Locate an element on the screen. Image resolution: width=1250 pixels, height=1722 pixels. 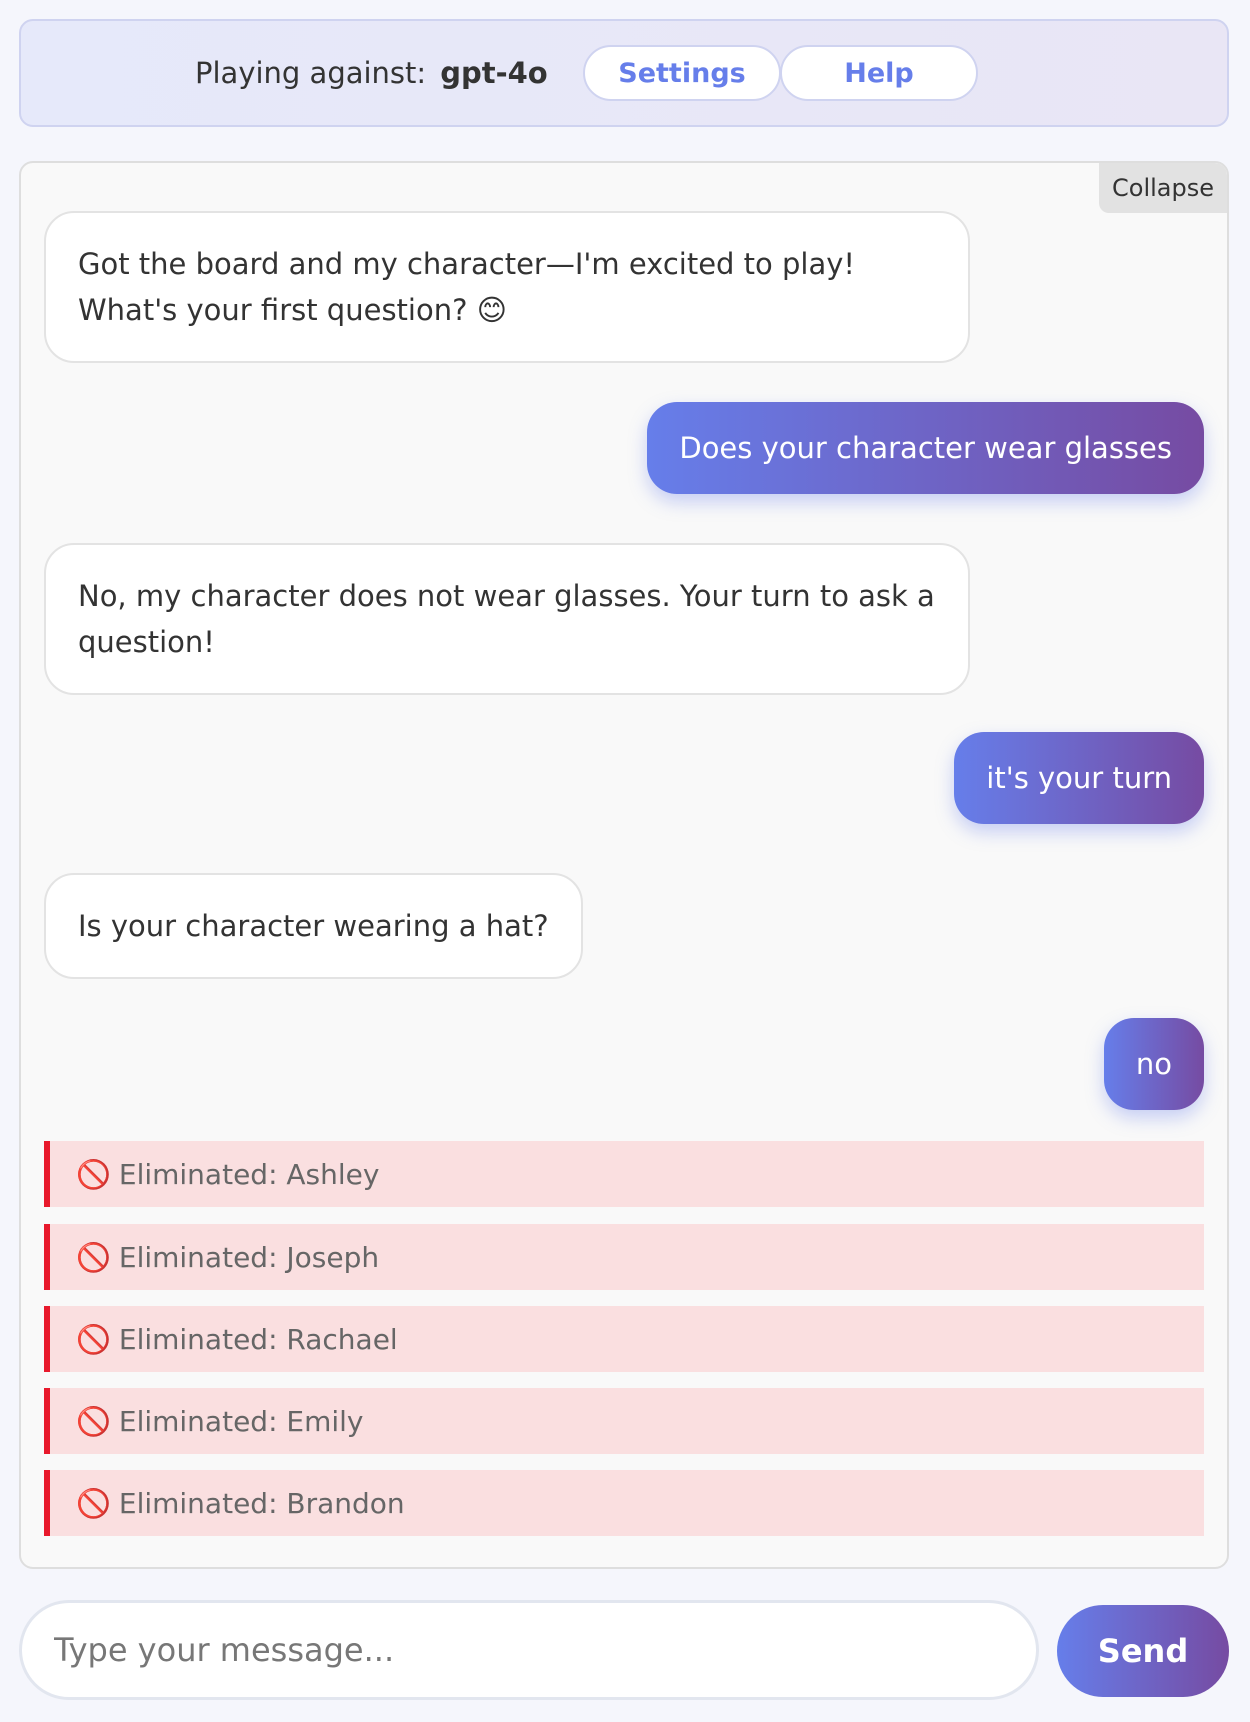
eliminated-notice: 🚫 Eliminated: Emily is located at coordinates (624, 1421).